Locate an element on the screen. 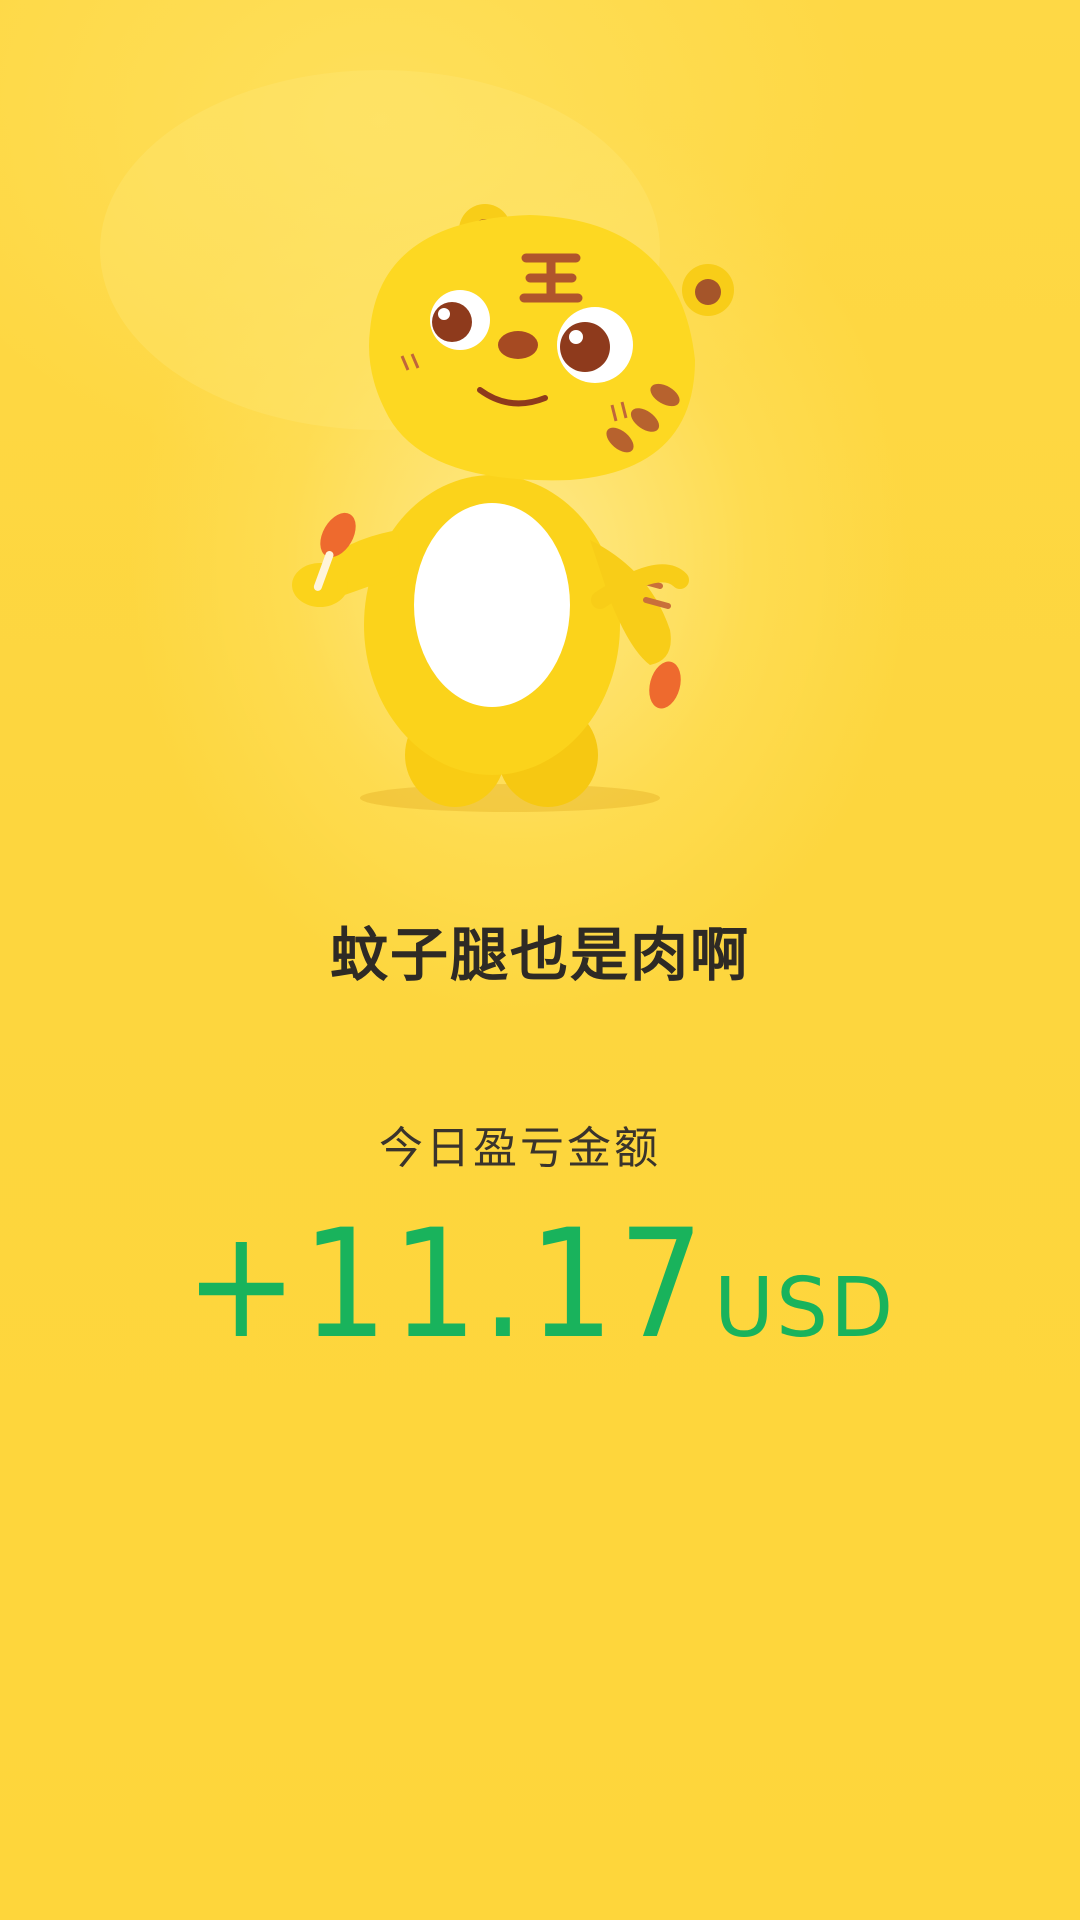 Image resolution: width=1080 pixels, height=1920 pixels. daily-pnl-amount-row: +11.17USD is located at coordinates (540, 1285).